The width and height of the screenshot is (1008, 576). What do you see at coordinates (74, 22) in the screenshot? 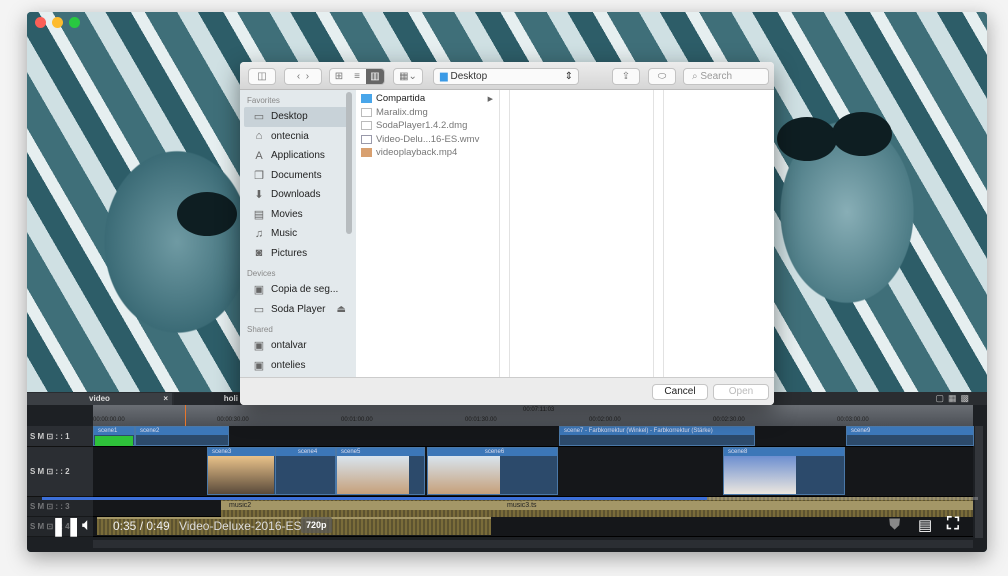
I see `zoom-button` at bounding box center [74, 22].